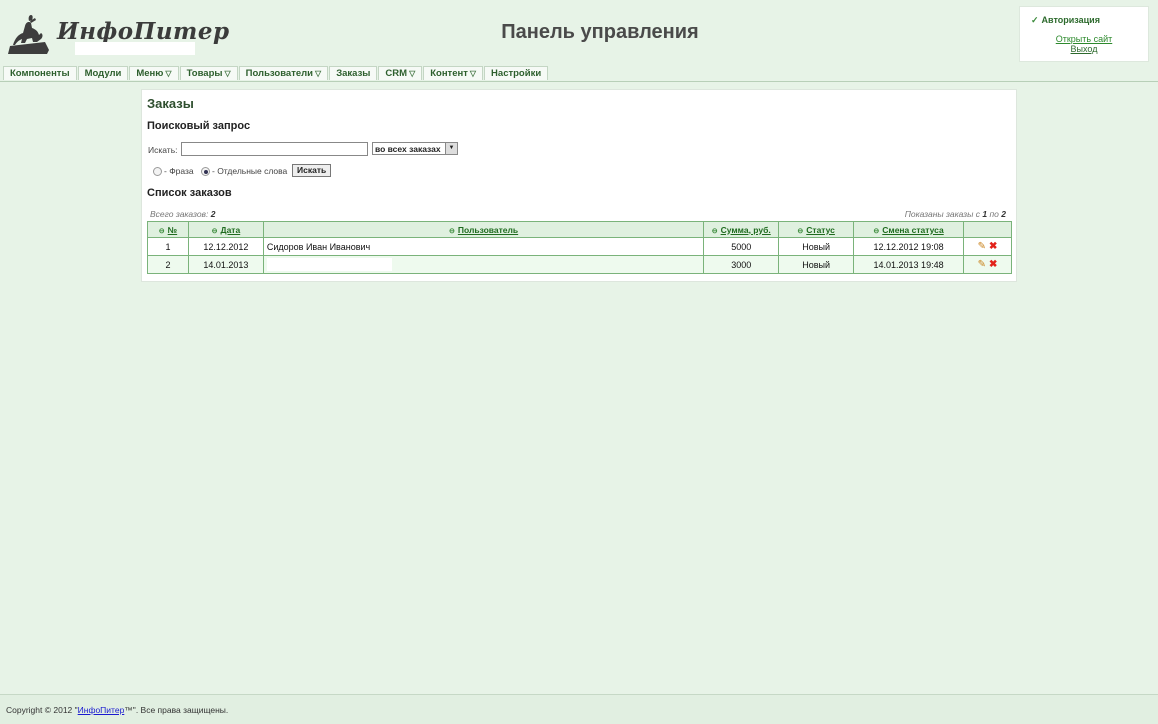 This screenshot has width=1158, height=724. What do you see at coordinates (483, 229) in the screenshot?
I see `column-header-user: ⊖ Пользователь` at bounding box center [483, 229].